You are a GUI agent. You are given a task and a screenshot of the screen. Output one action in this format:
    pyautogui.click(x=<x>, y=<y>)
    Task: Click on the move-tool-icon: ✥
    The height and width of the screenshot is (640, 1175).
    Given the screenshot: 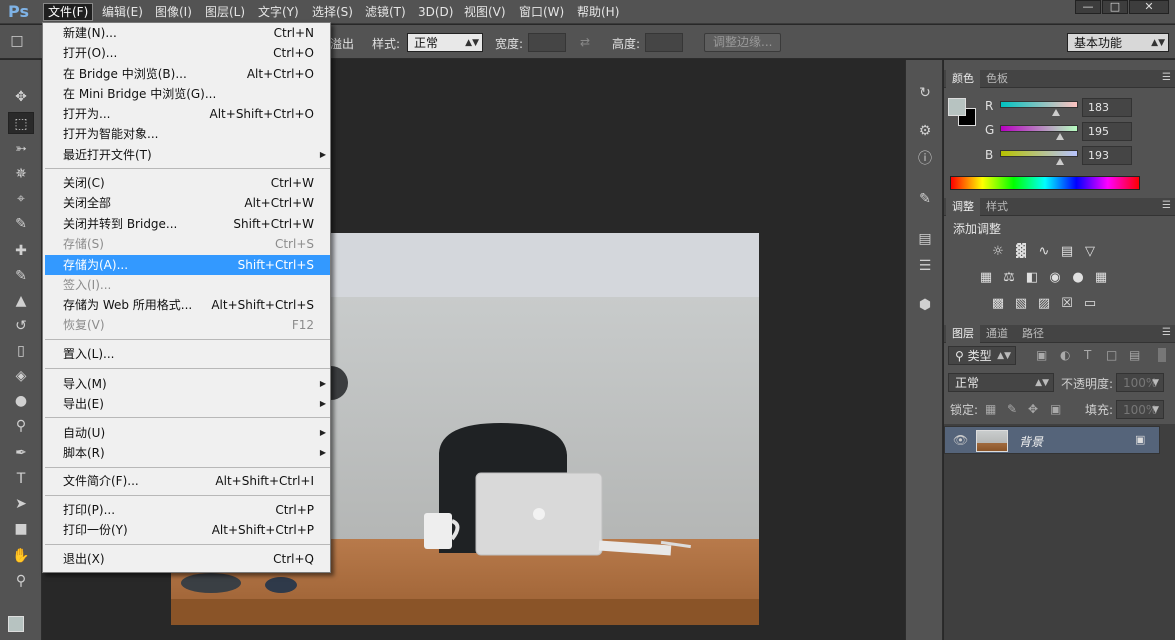 What is the action you would take?
    pyautogui.click(x=21, y=97)
    